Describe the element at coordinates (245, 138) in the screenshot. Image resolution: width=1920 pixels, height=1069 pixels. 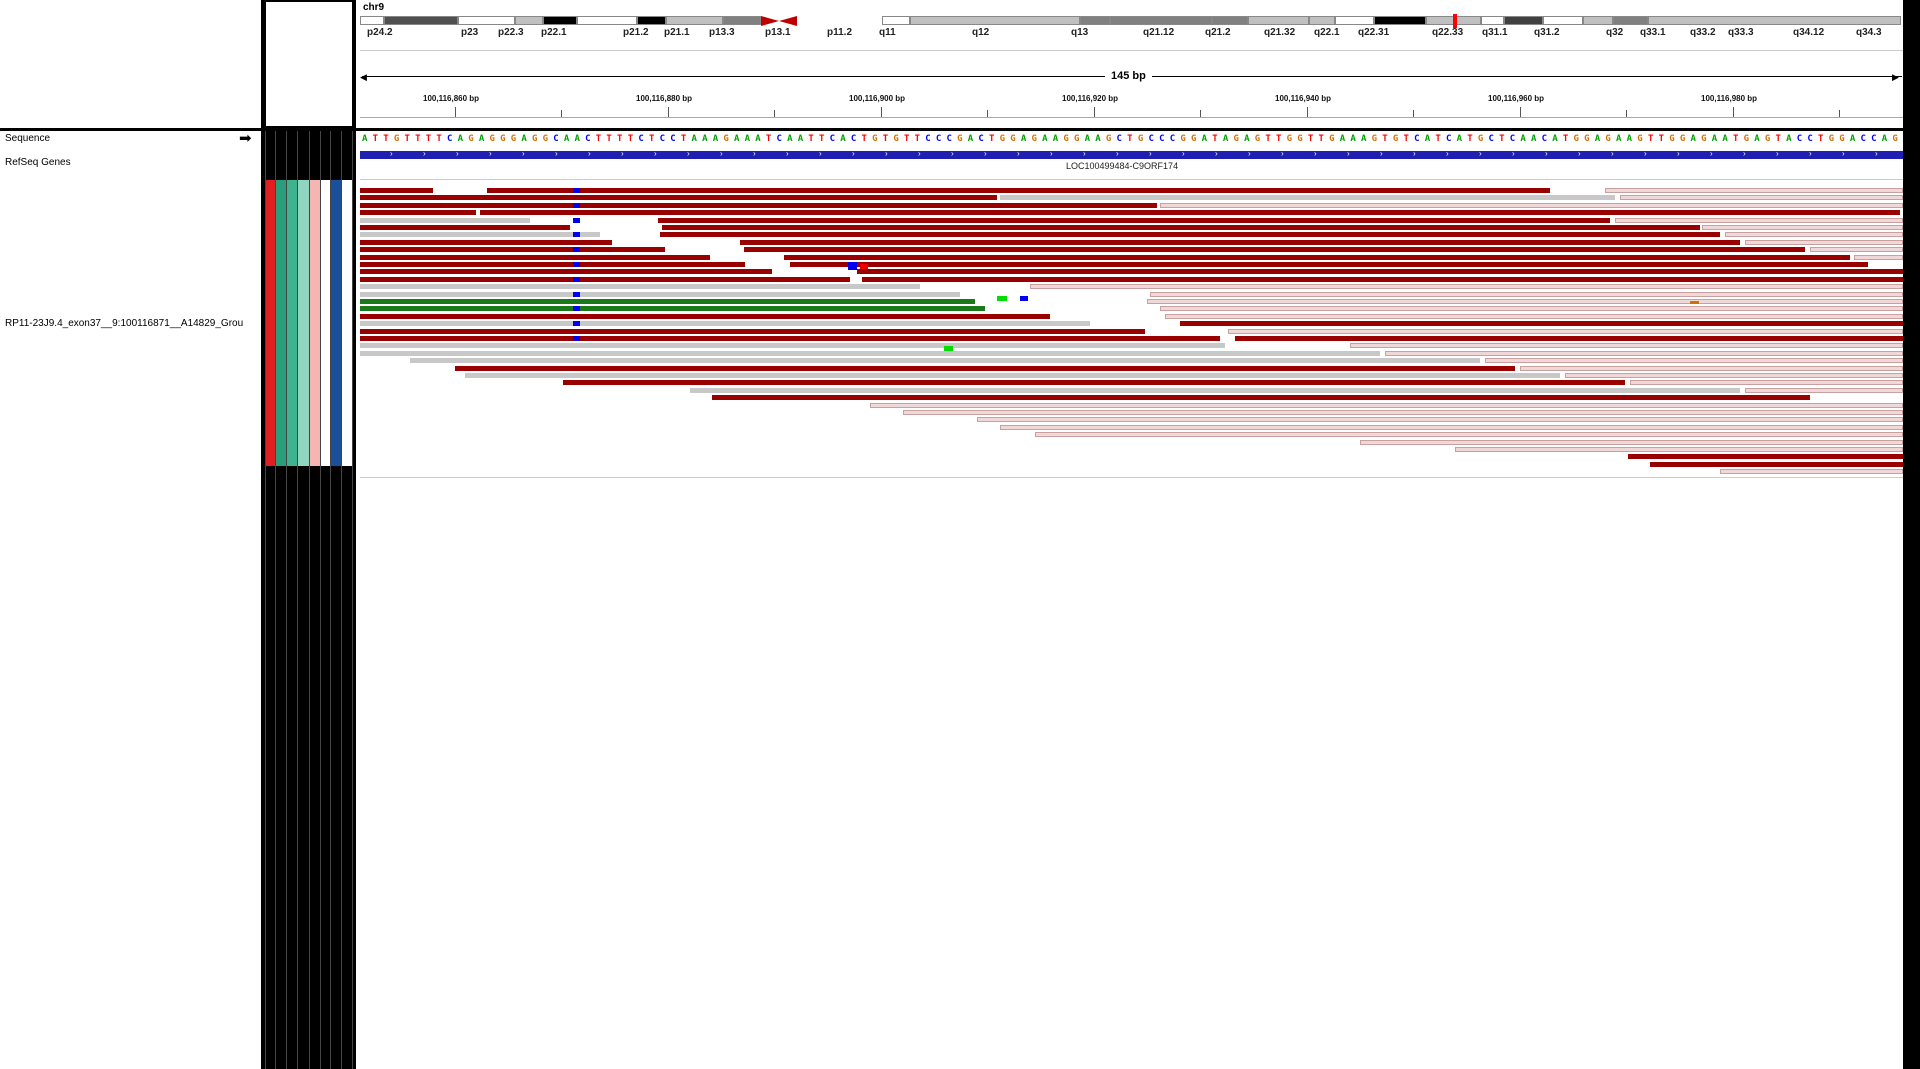
I see `strand-arrow-icon: ➡` at that location.